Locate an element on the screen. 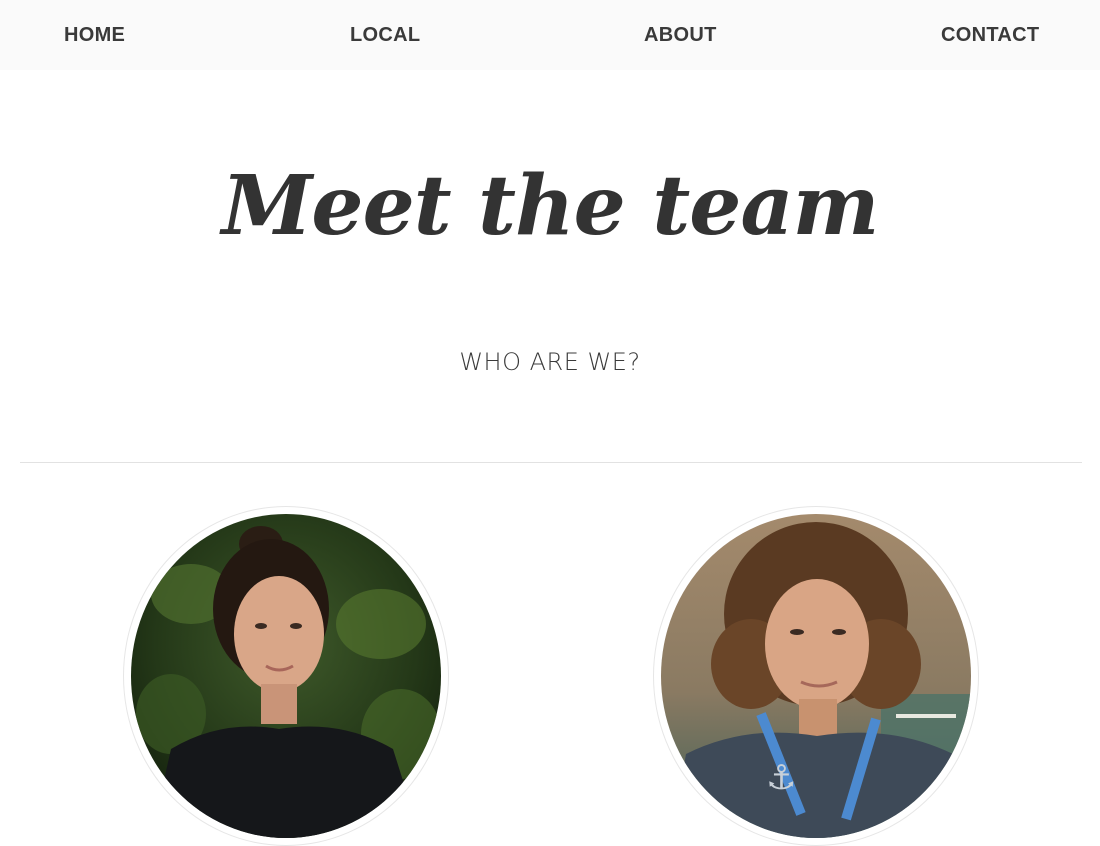 This screenshot has height=846, width=1100. nav-link-about: ABOUT is located at coordinates (680, 35).